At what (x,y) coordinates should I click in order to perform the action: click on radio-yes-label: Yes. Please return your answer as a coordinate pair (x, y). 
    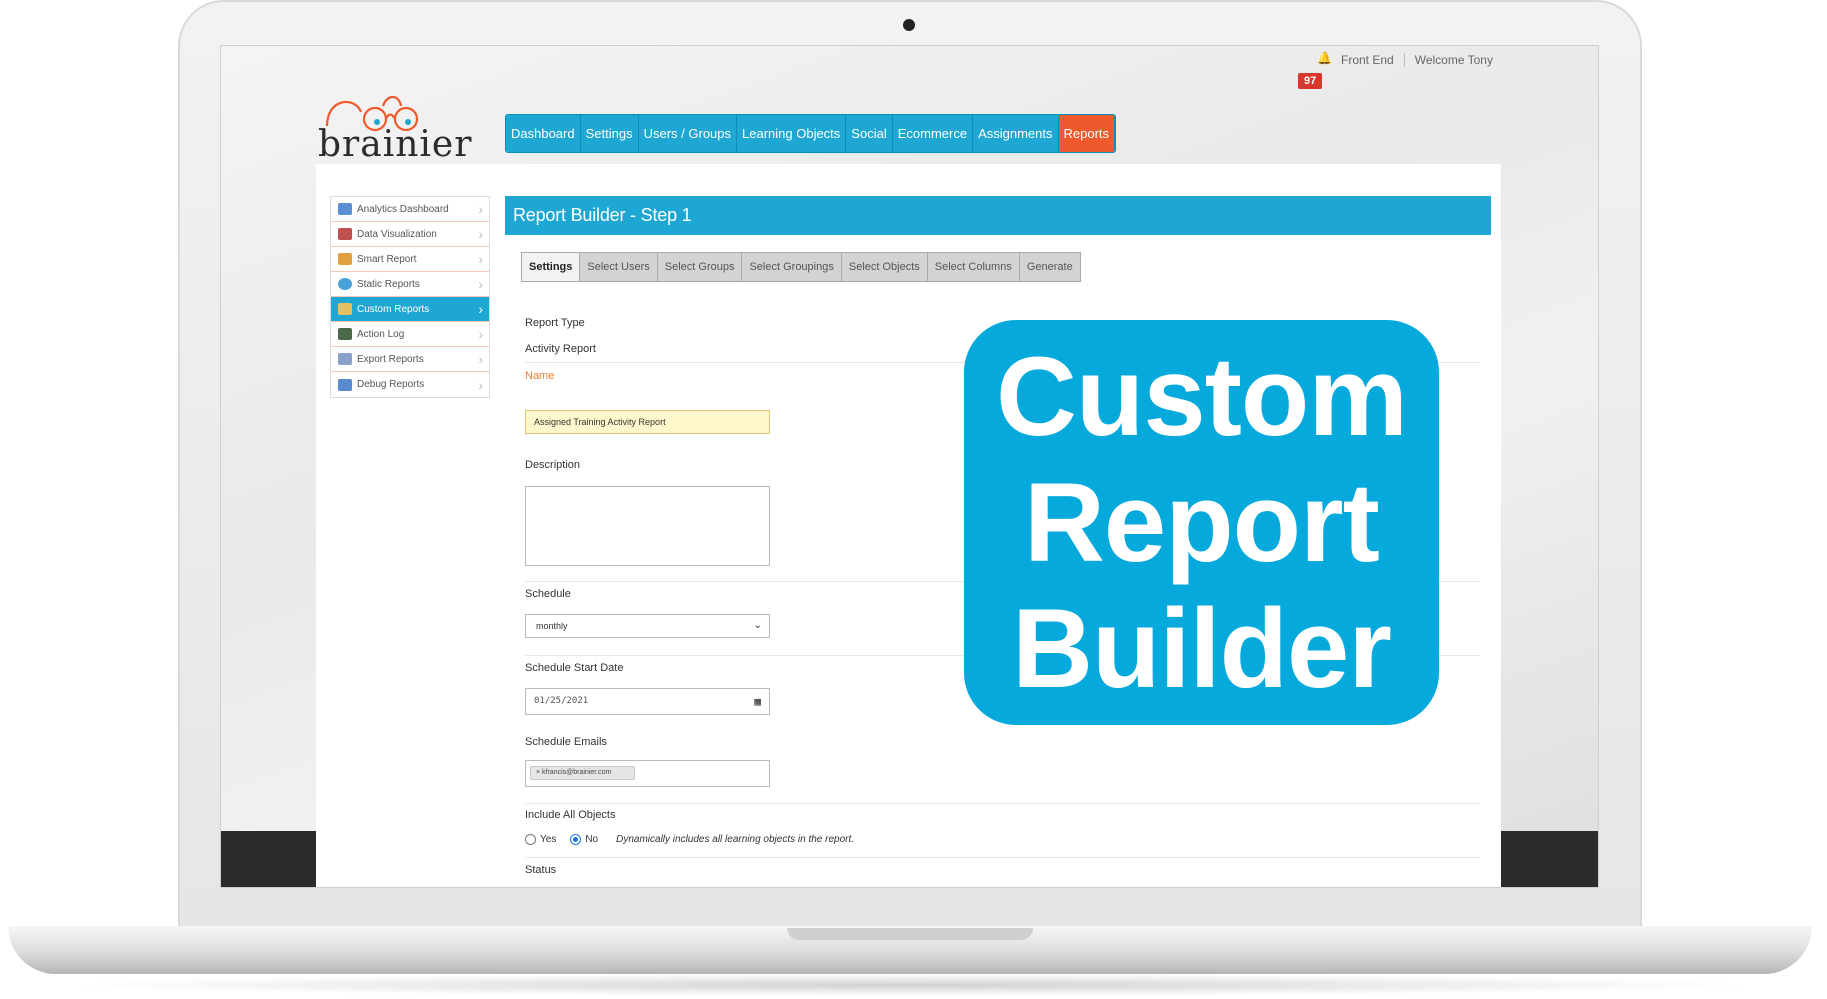
    Looking at the image, I should click on (548, 839).